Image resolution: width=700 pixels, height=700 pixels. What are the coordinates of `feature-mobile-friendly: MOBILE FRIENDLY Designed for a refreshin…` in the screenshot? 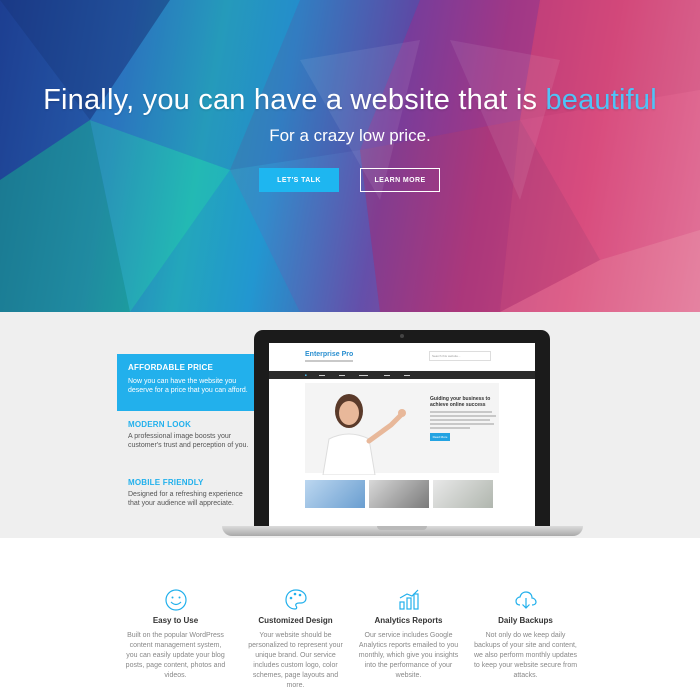 It's located at (189, 493).